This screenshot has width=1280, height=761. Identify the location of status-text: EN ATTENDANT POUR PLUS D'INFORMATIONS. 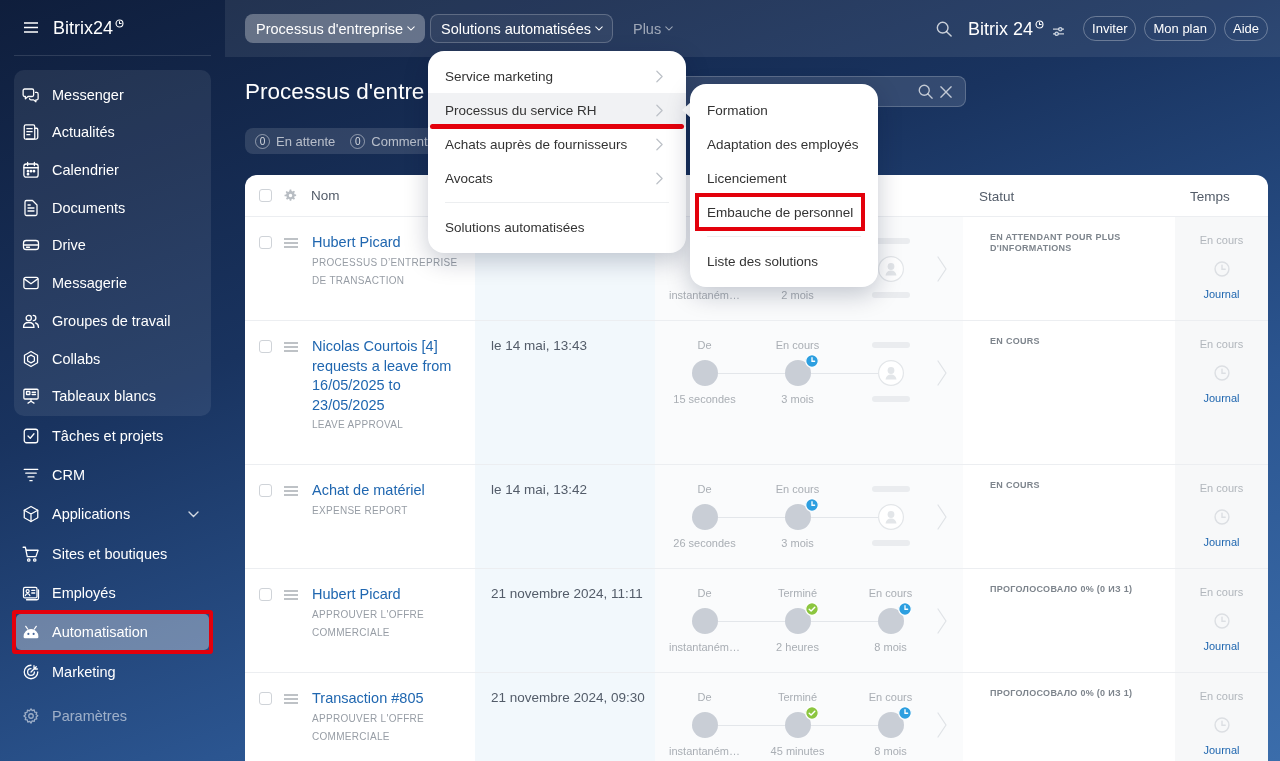
(1056, 243).